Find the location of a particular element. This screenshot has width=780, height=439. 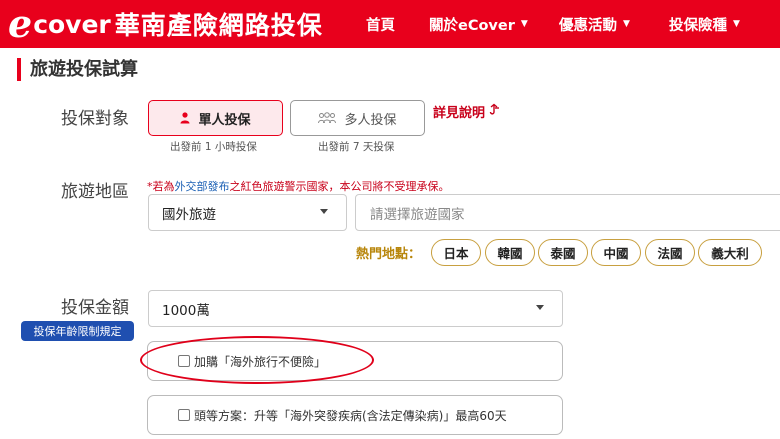

nav-home-label: 首頁 is located at coordinates (380, 25).